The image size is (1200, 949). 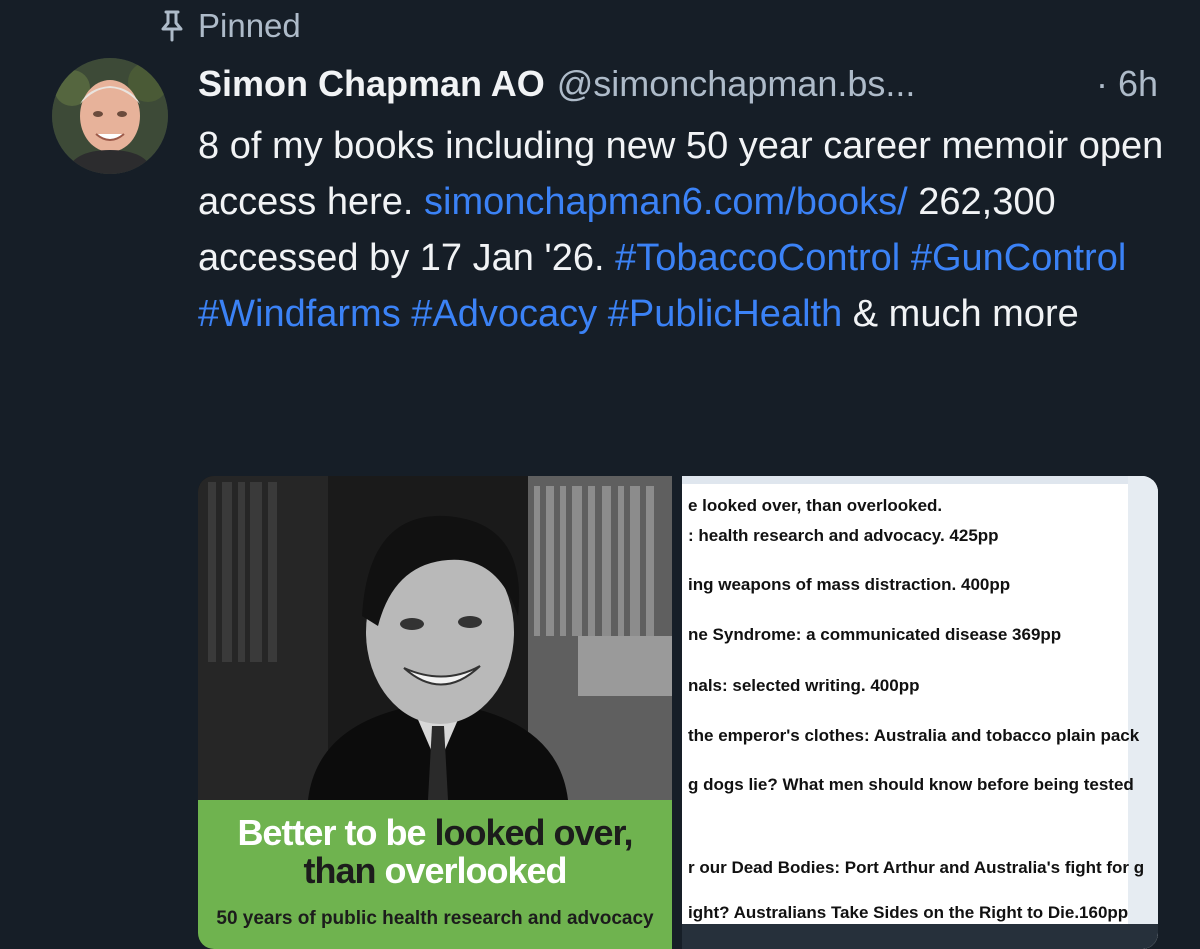 I want to click on book-list-line: ing weapons of mass distraction. 400pp, so click(x=849, y=584).